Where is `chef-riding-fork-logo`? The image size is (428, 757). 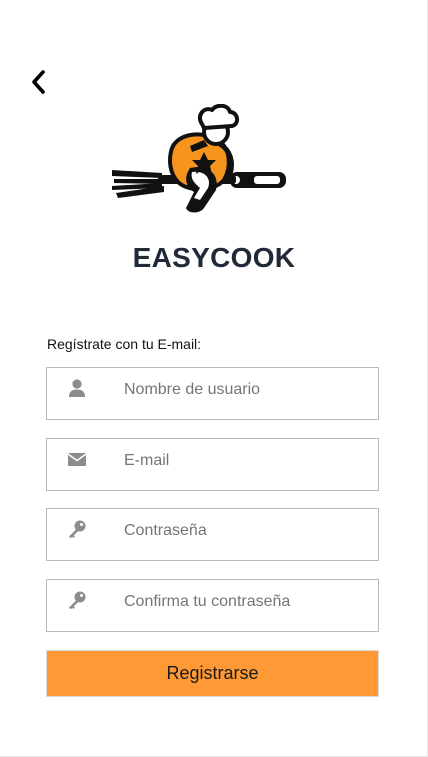
chef-riding-fork-logo is located at coordinates (199, 158).